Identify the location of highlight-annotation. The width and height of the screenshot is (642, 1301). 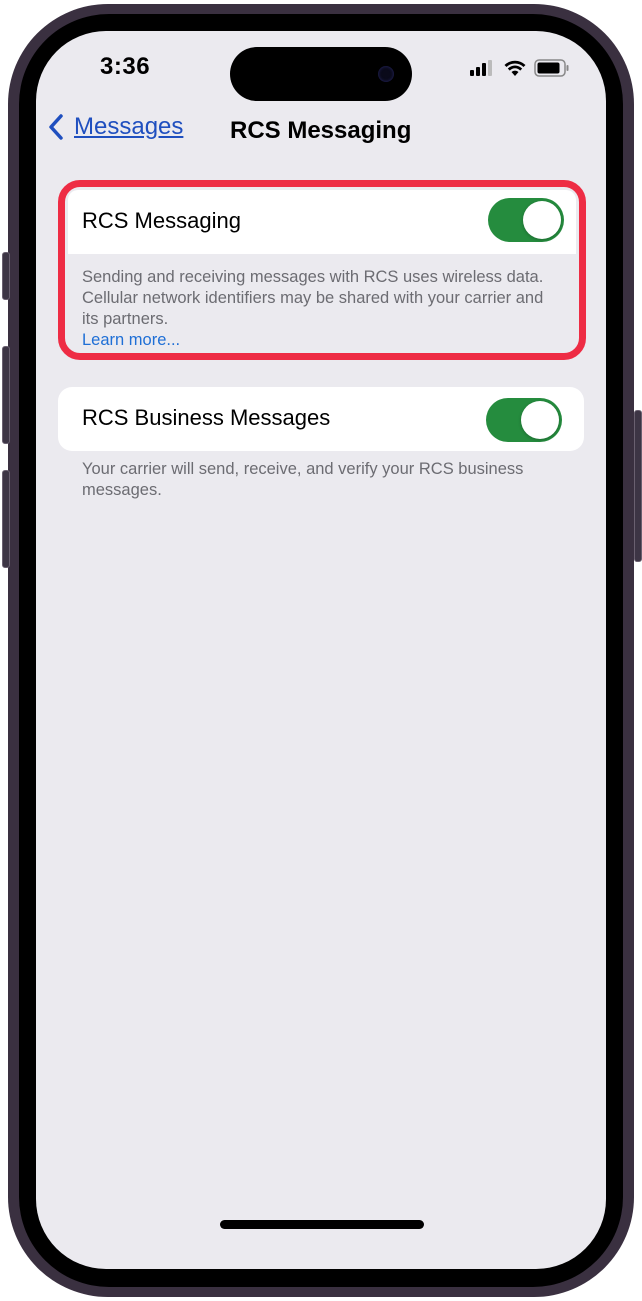
(322, 270).